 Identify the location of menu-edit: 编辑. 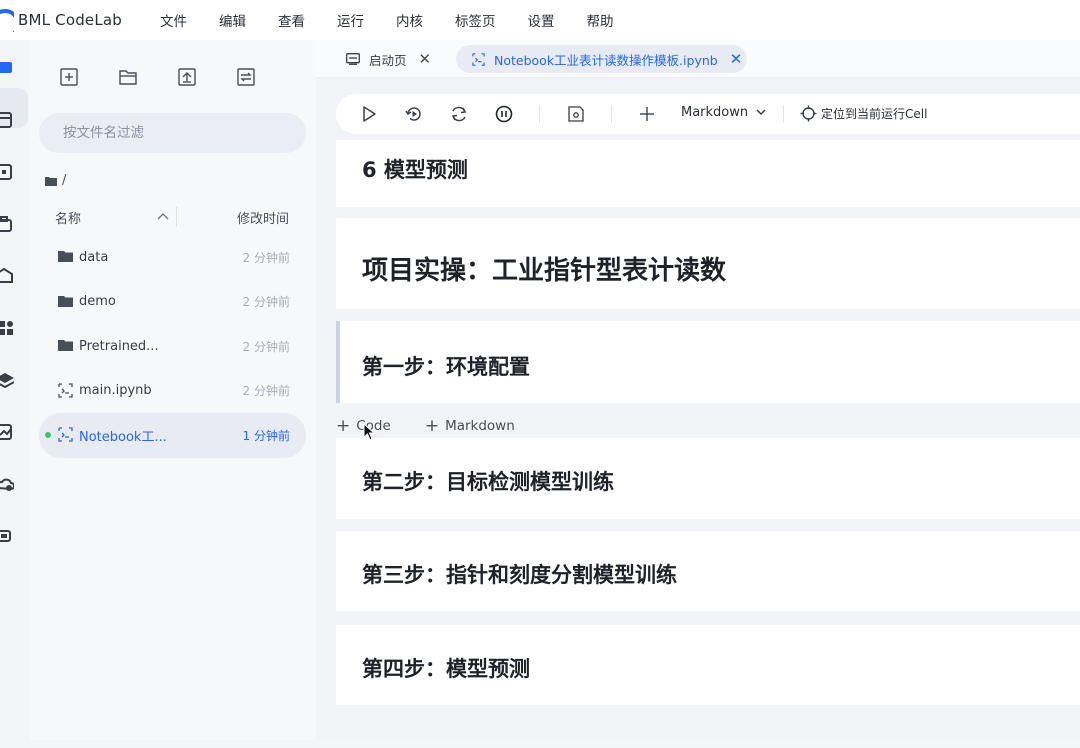
(232, 20).